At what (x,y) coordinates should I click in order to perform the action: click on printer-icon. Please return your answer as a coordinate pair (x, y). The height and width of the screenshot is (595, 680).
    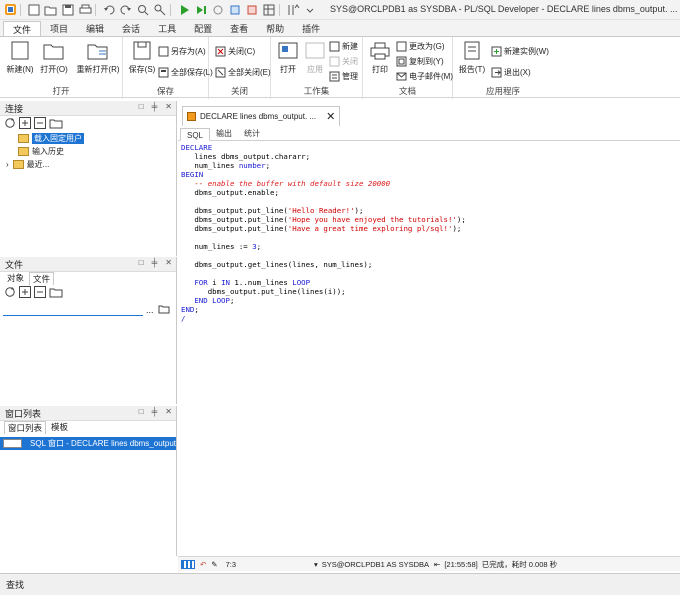
    Looking at the image, I should click on (380, 51).